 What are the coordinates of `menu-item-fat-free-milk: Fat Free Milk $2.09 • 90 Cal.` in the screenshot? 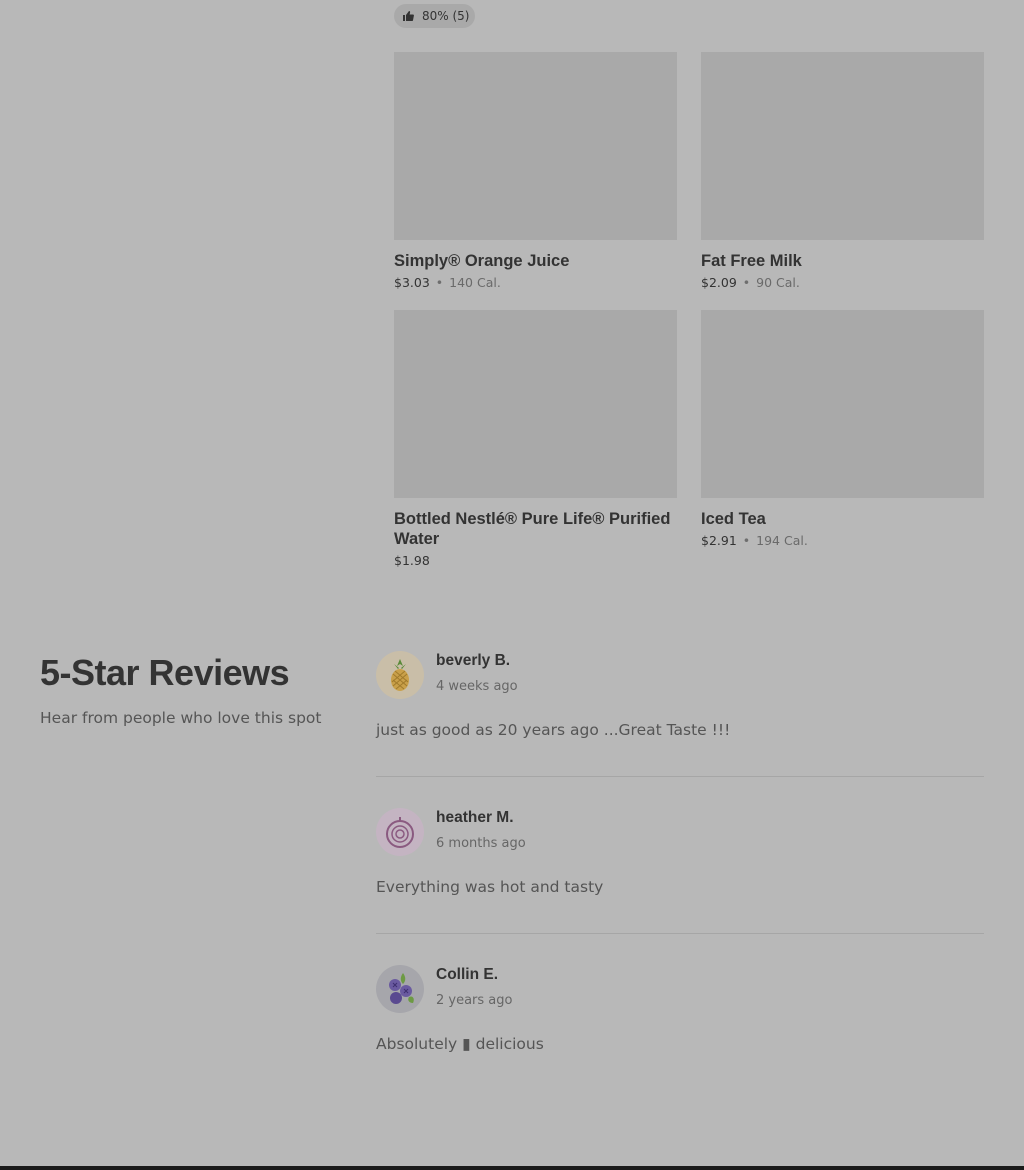 It's located at (842, 171).